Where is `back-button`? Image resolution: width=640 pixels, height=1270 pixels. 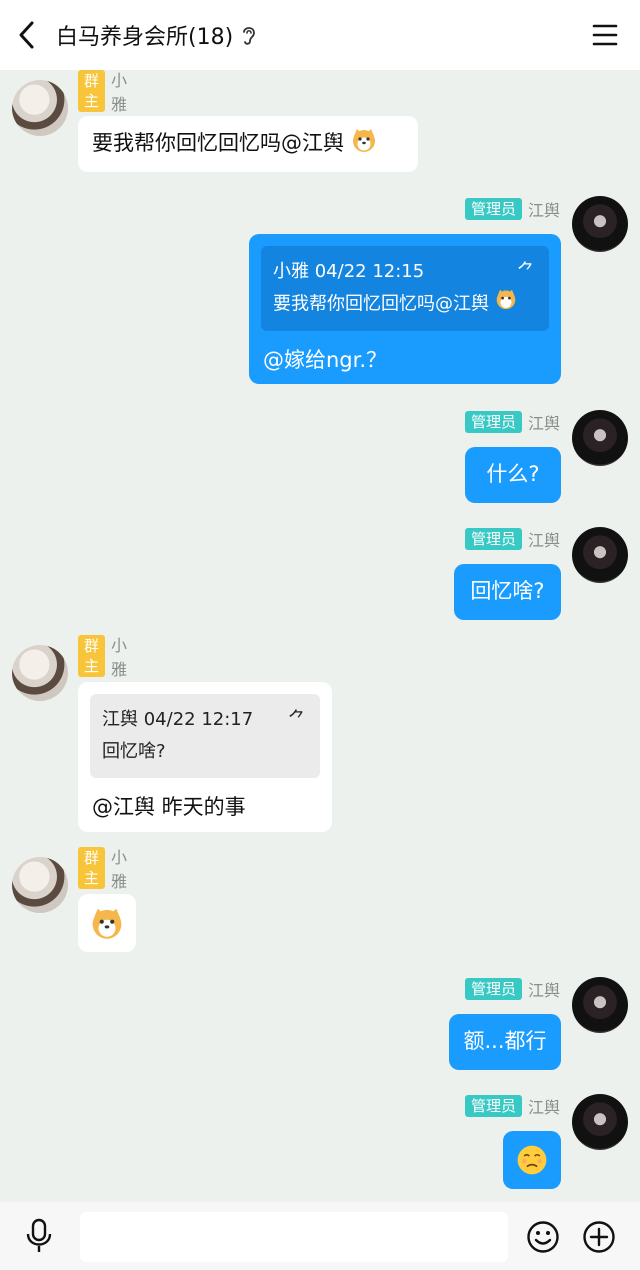
back-button is located at coordinates (27, 35).